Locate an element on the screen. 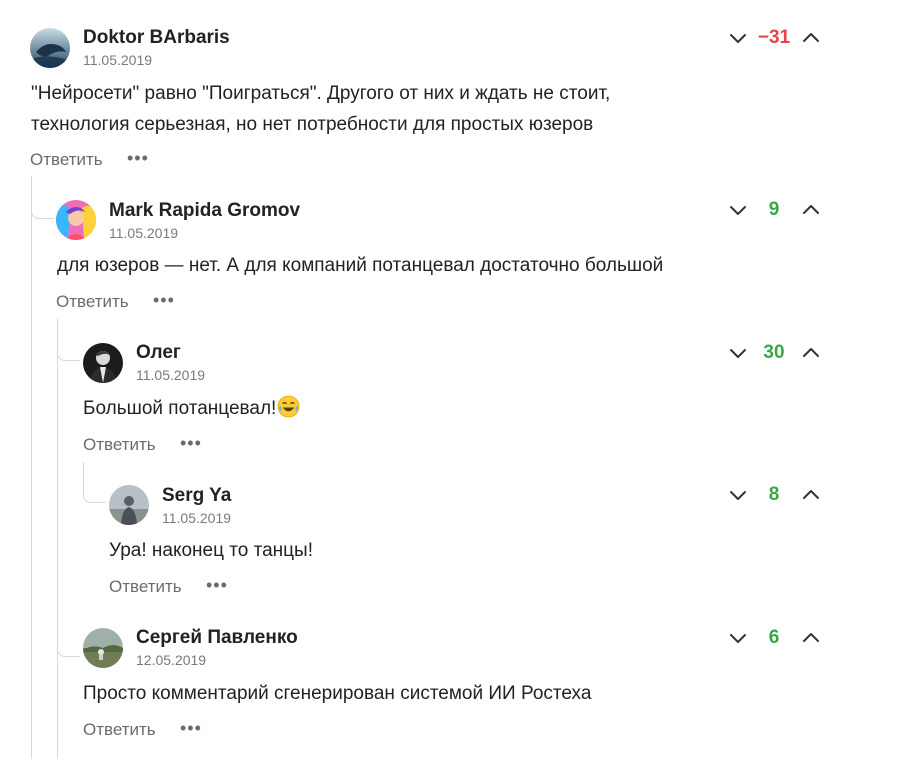  vote-score: 8 is located at coordinates (774, 494).